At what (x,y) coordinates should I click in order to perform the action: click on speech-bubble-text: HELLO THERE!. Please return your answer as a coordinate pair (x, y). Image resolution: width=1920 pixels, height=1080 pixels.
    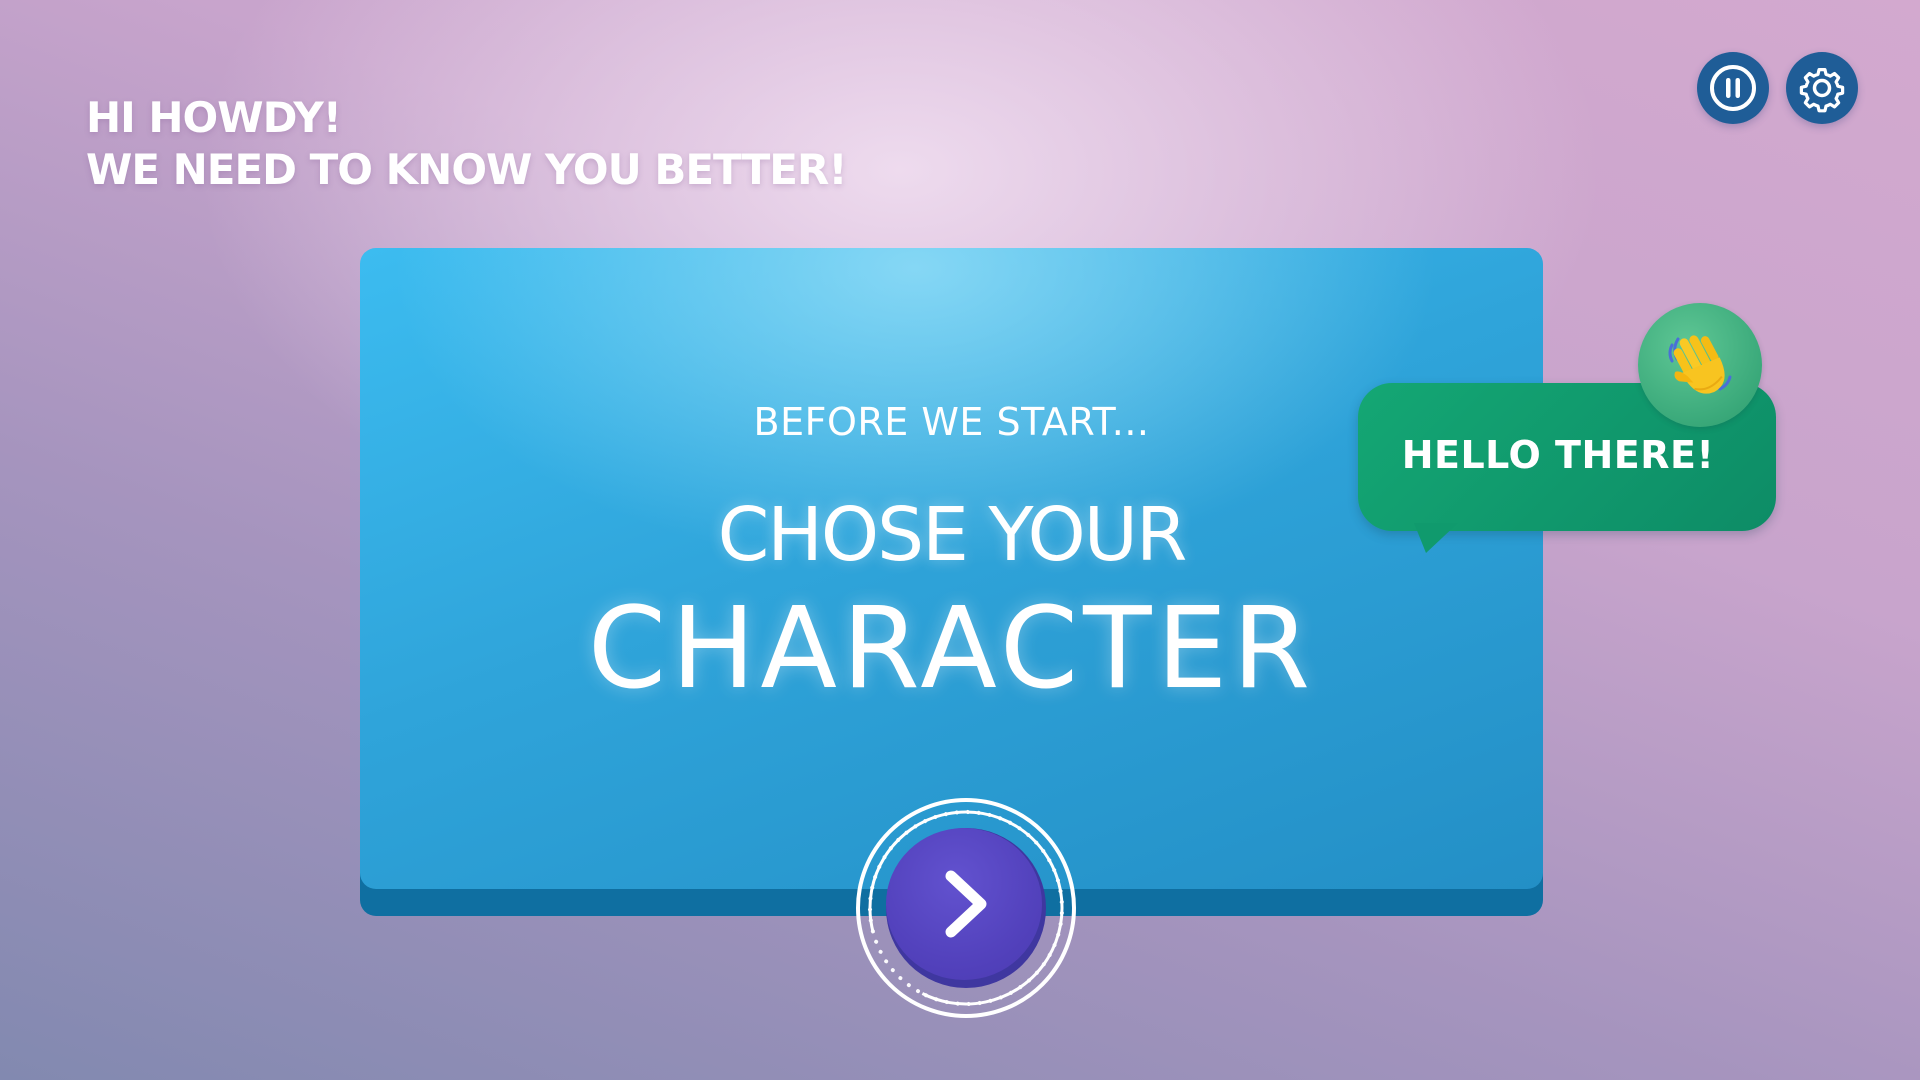
    Looking at the image, I should click on (1558, 455).